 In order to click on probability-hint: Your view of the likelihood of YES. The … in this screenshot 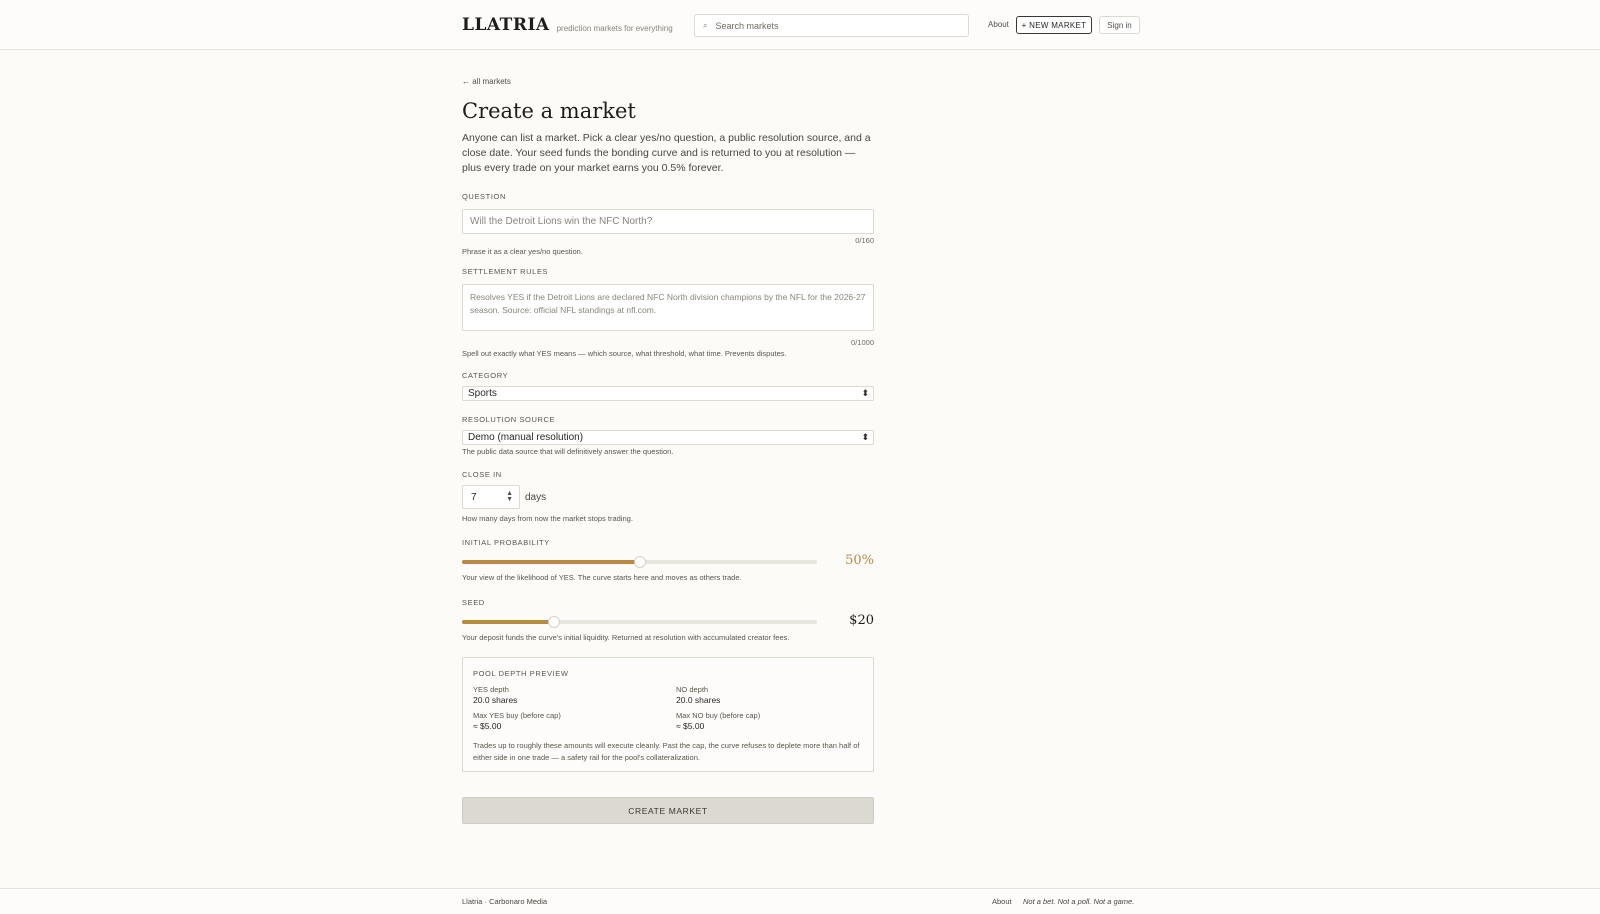, I will do `click(602, 577)`.